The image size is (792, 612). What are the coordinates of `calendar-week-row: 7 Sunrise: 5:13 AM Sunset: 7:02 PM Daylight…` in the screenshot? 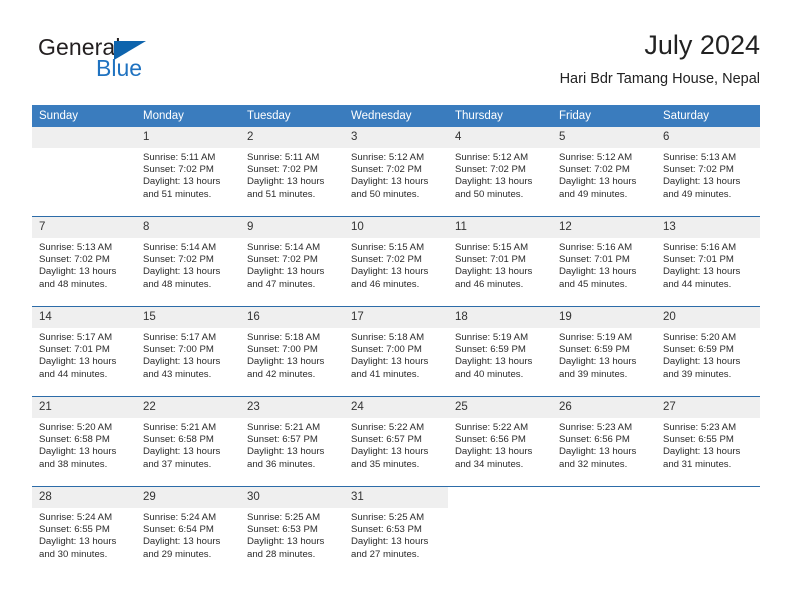 It's located at (396, 261).